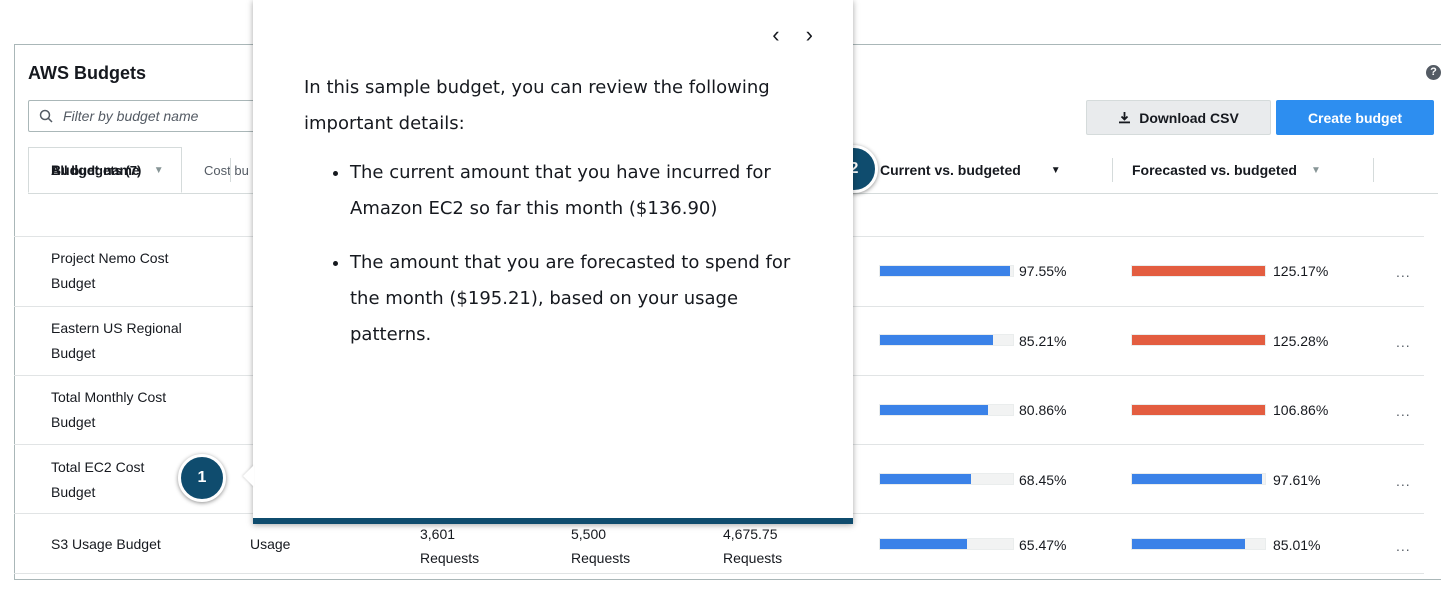 The image size is (1441, 603). What do you see at coordinates (1214, 170) in the screenshot?
I see `column-header-label: Forecasted vs. budgeted` at bounding box center [1214, 170].